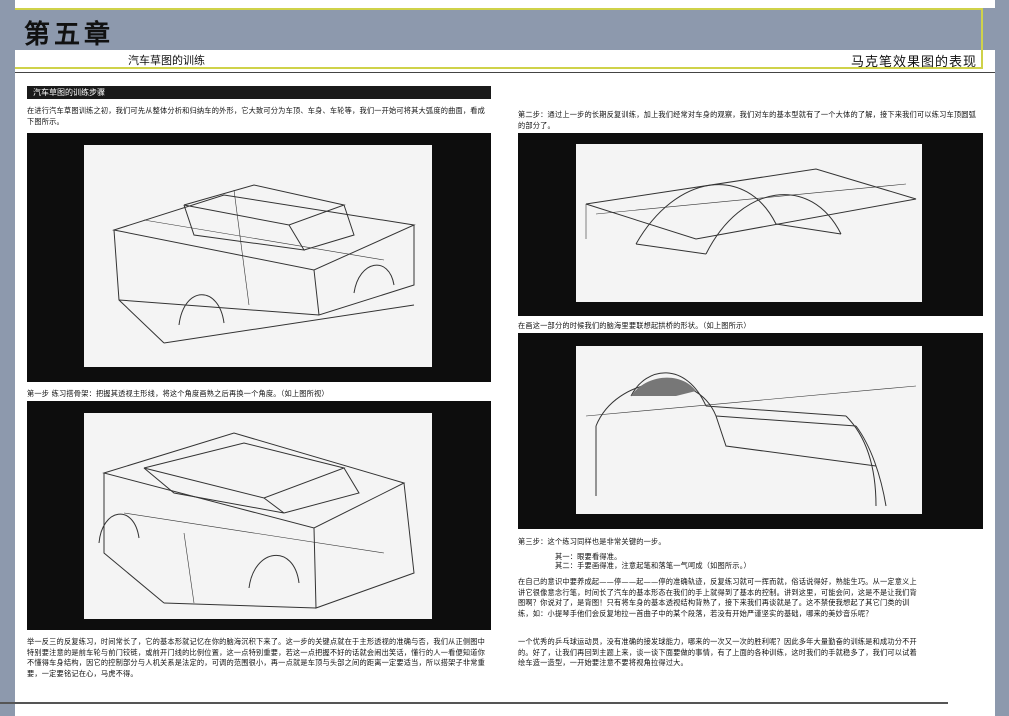 The width and height of the screenshot is (1009, 716). Describe the element at coordinates (259, 92) in the screenshot. I see `section-label: 汽车草图的训练步骤` at that location.